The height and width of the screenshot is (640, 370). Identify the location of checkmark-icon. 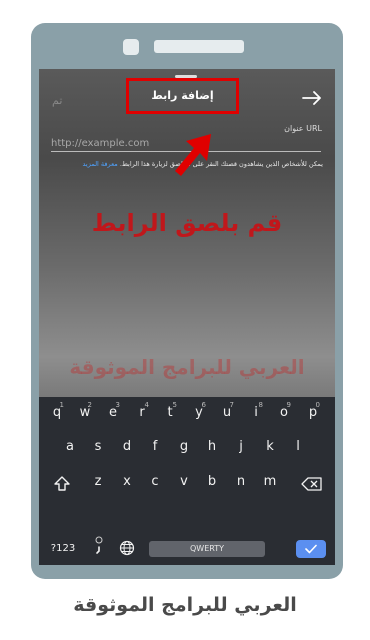
(311, 549).